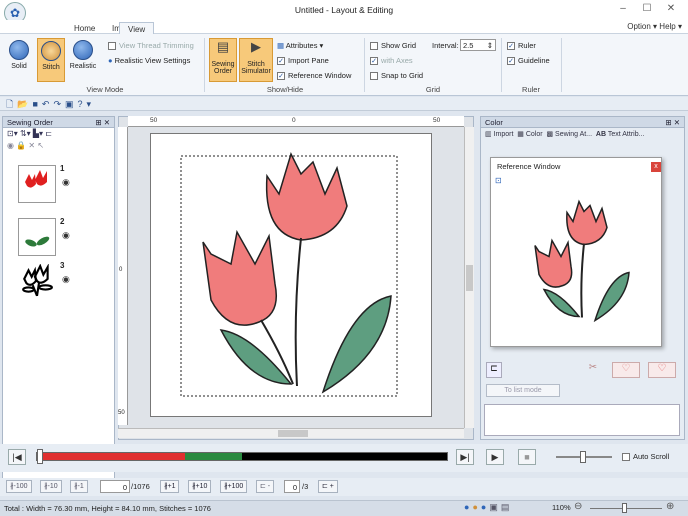 The height and width of the screenshot is (516, 688). Describe the element at coordinates (38, 133) in the screenshot. I see `color-icon: ▙▾` at that location.